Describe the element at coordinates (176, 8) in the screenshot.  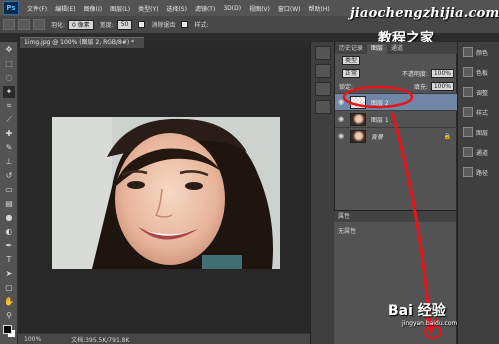
I see `menu-select: 选择(S)` at that location.